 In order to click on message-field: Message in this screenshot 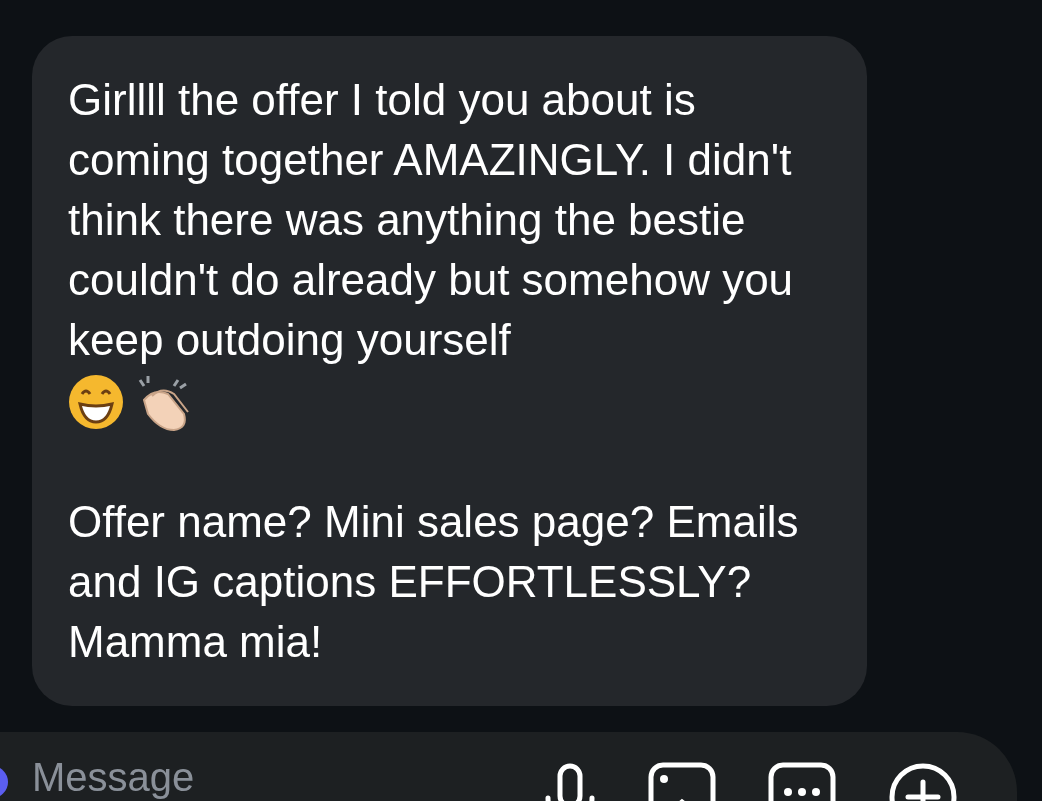, I will do `click(242, 777)`.